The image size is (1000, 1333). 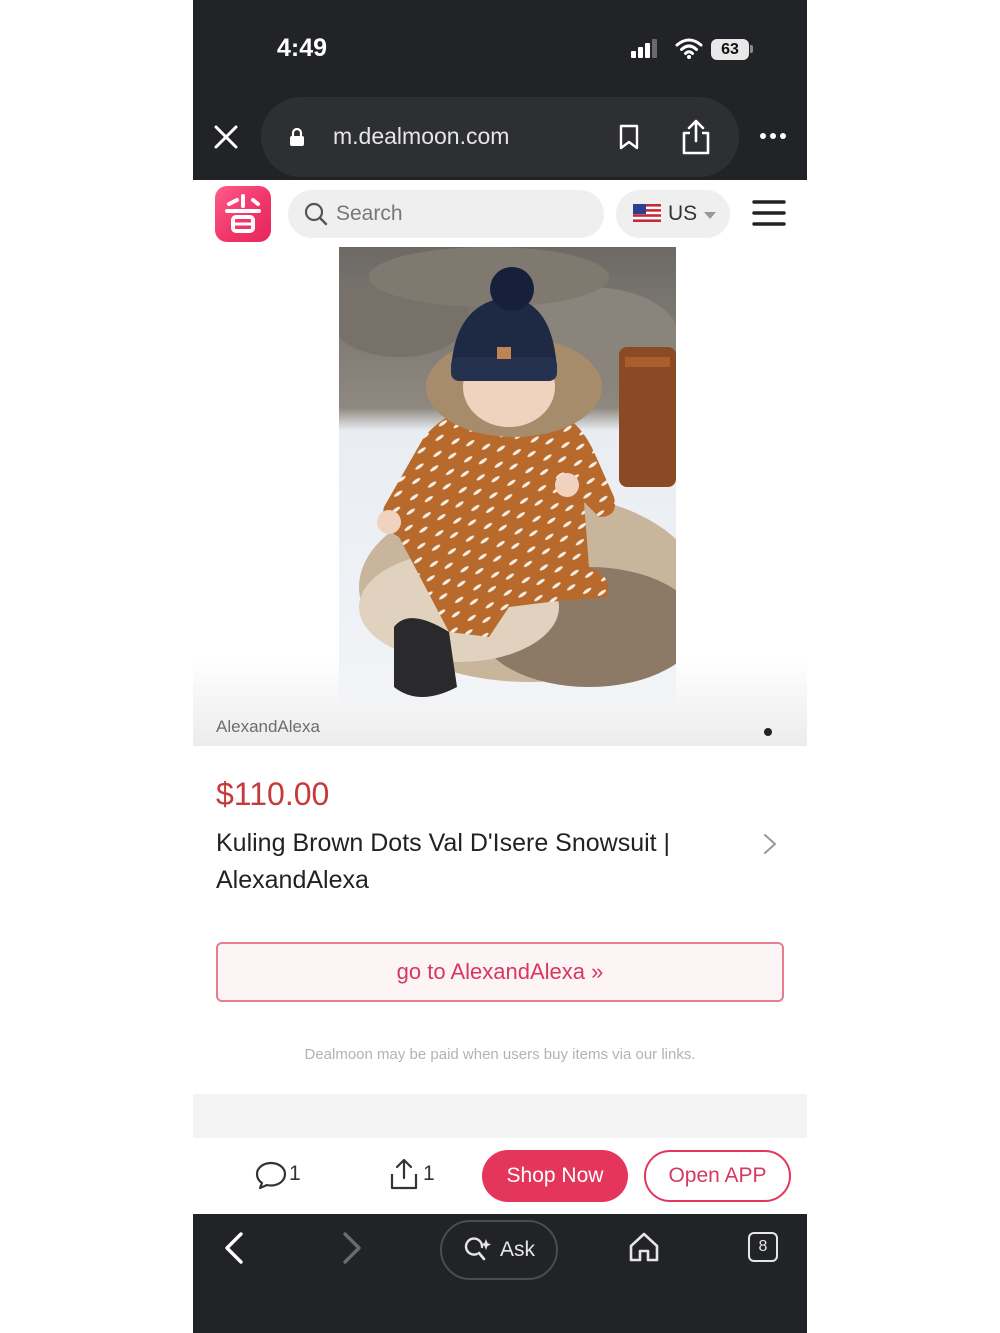 I want to click on home-icon, so click(x=644, y=1247).